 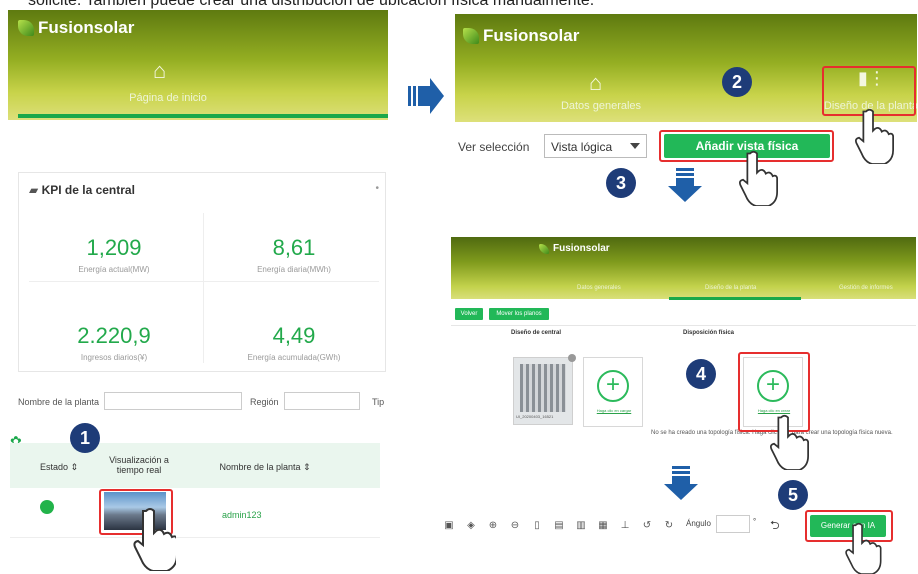 What do you see at coordinates (449, 525) in the screenshot?
I see `save-icon: ▣` at bounding box center [449, 525].